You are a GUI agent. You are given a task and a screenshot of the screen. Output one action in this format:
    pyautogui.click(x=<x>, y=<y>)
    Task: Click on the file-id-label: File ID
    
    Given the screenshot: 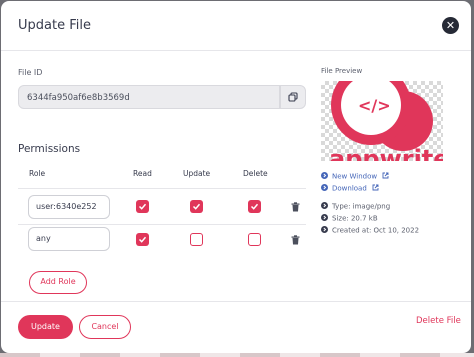 What is the action you would take?
    pyautogui.click(x=30, y=72)
    